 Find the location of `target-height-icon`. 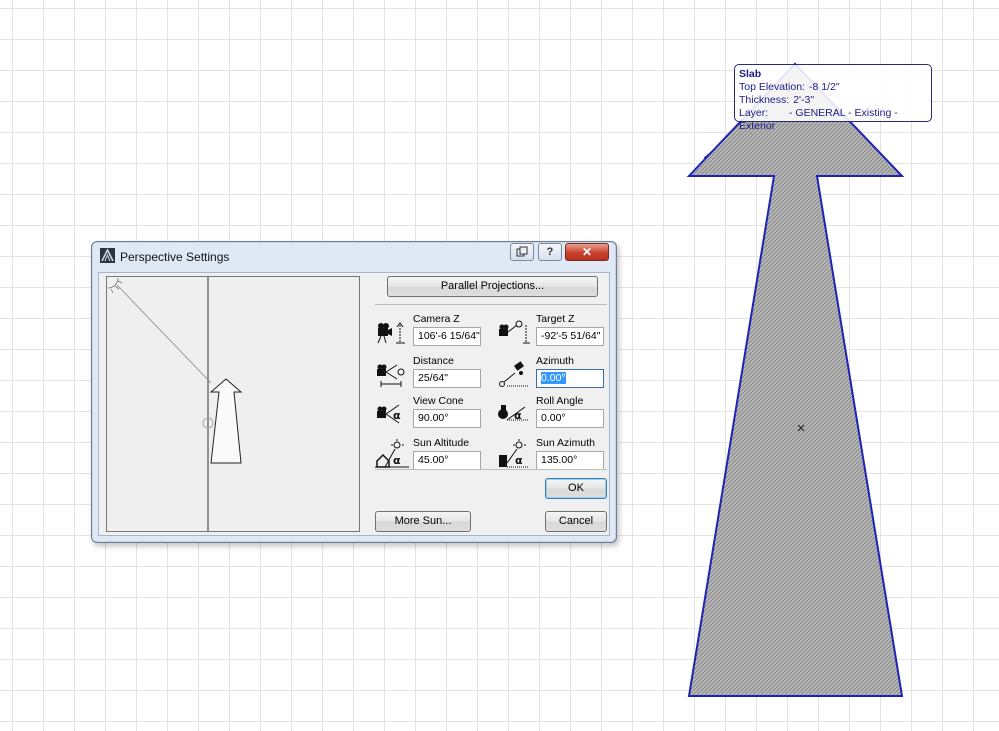

target-height-icon is located at coordinates (514, 332).